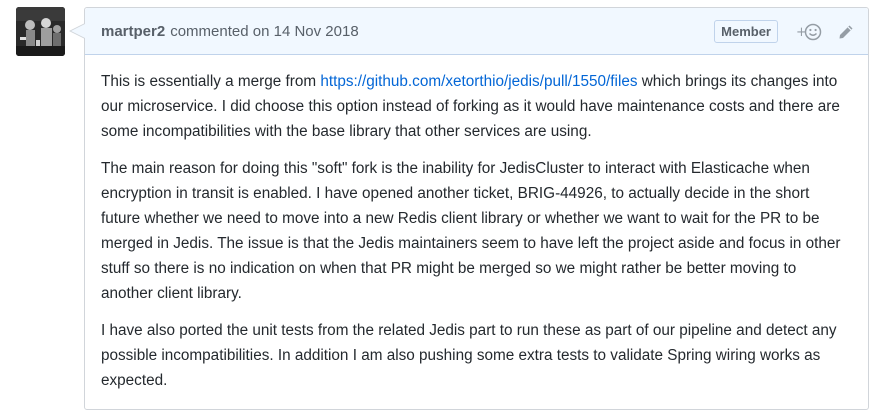 The width and height of the screenshot is (880, 415). I want to click on user-avatar-image, so click(40, 31).